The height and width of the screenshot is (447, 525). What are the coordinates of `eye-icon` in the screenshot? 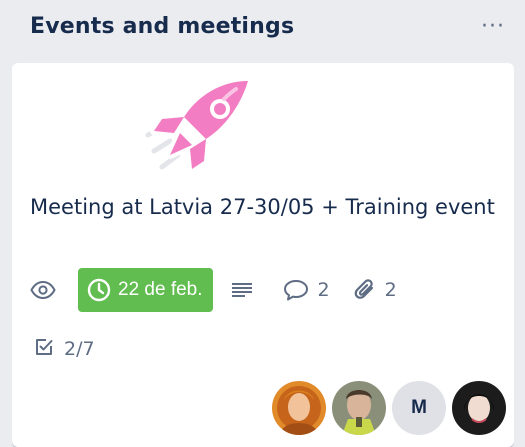 It's located at (43, 290).